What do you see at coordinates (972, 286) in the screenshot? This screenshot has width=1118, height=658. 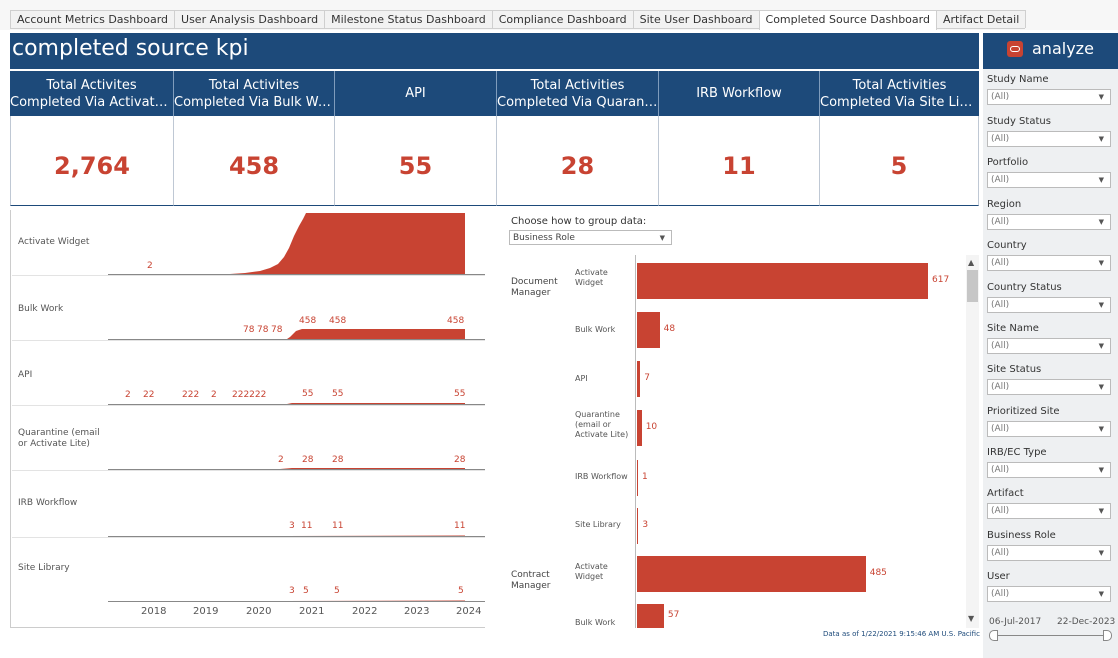 I see `scrollbar-thumb` at bounding box center [972, 286].